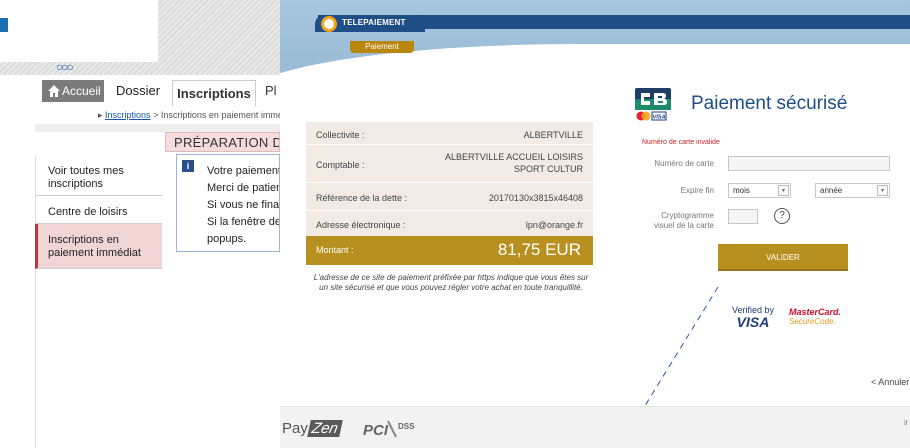 The width and height of the screenshot is (910, 448). Describe the element at coordinates (906, 422) in the screenshot. I see `footer-edge-text: ir` at that location.